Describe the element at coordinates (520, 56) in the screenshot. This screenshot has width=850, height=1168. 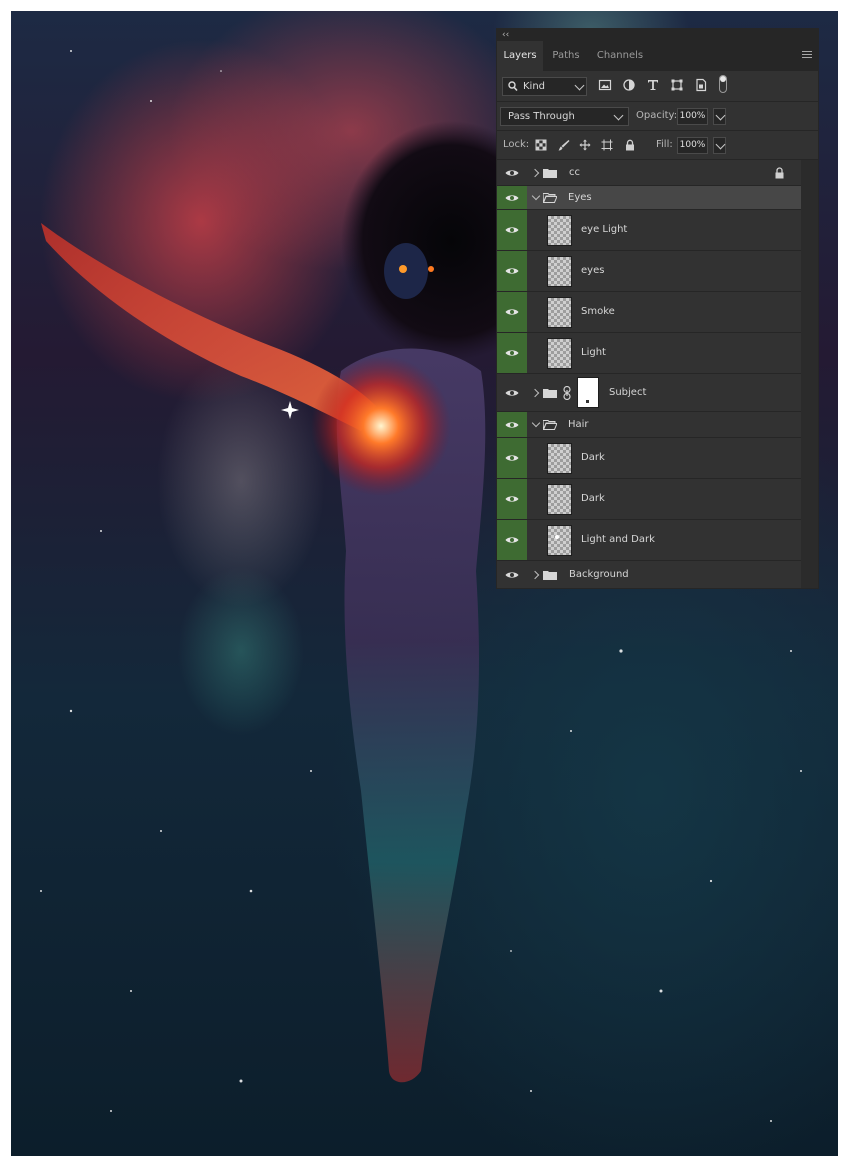
I see `tab-layers: Layers` at that location.